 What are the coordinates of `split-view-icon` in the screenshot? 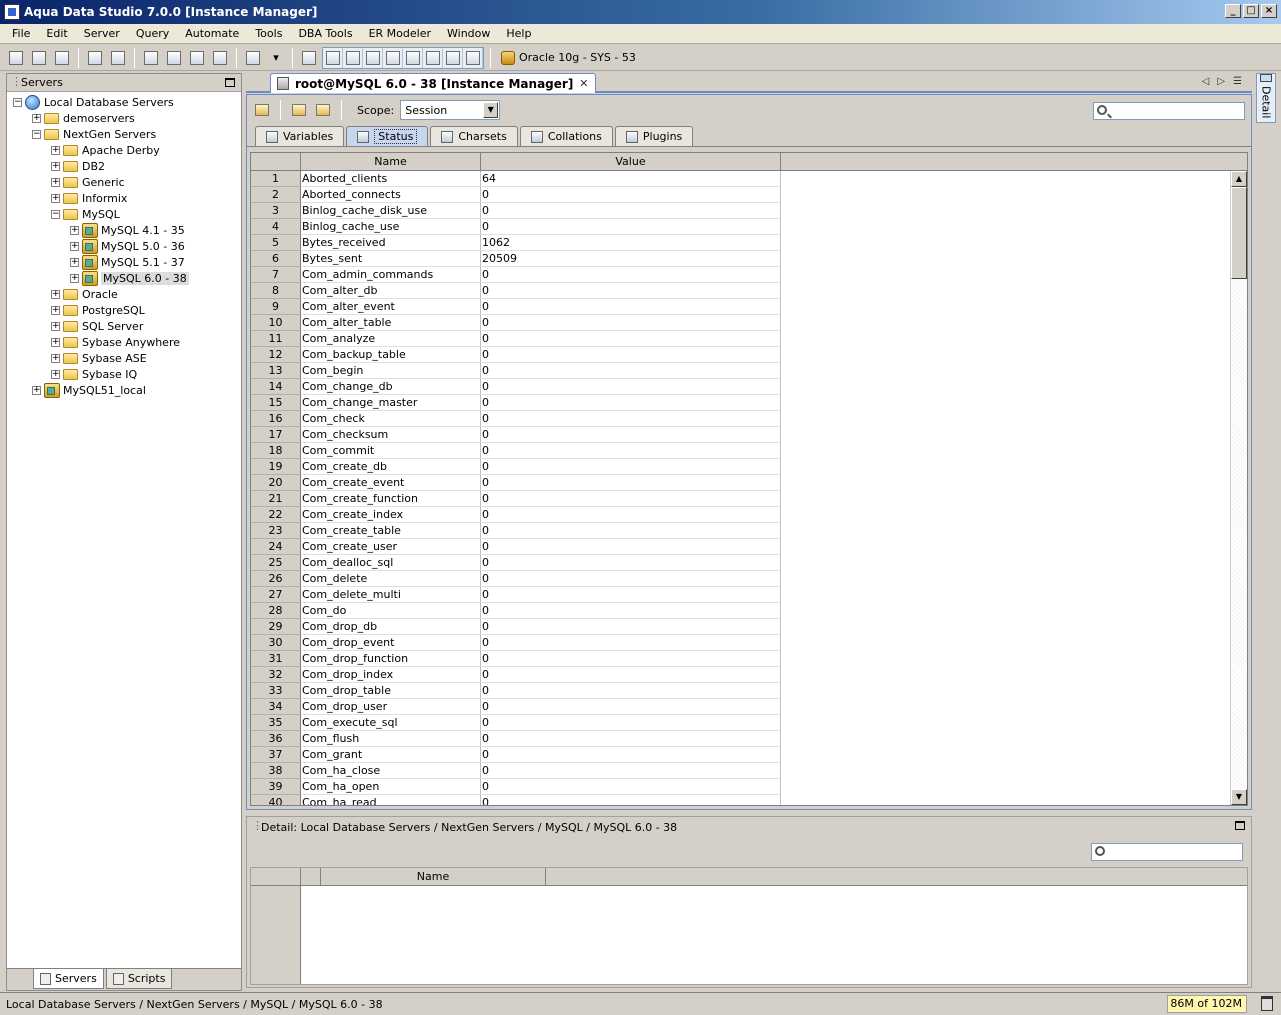 It's located at (353, 57).